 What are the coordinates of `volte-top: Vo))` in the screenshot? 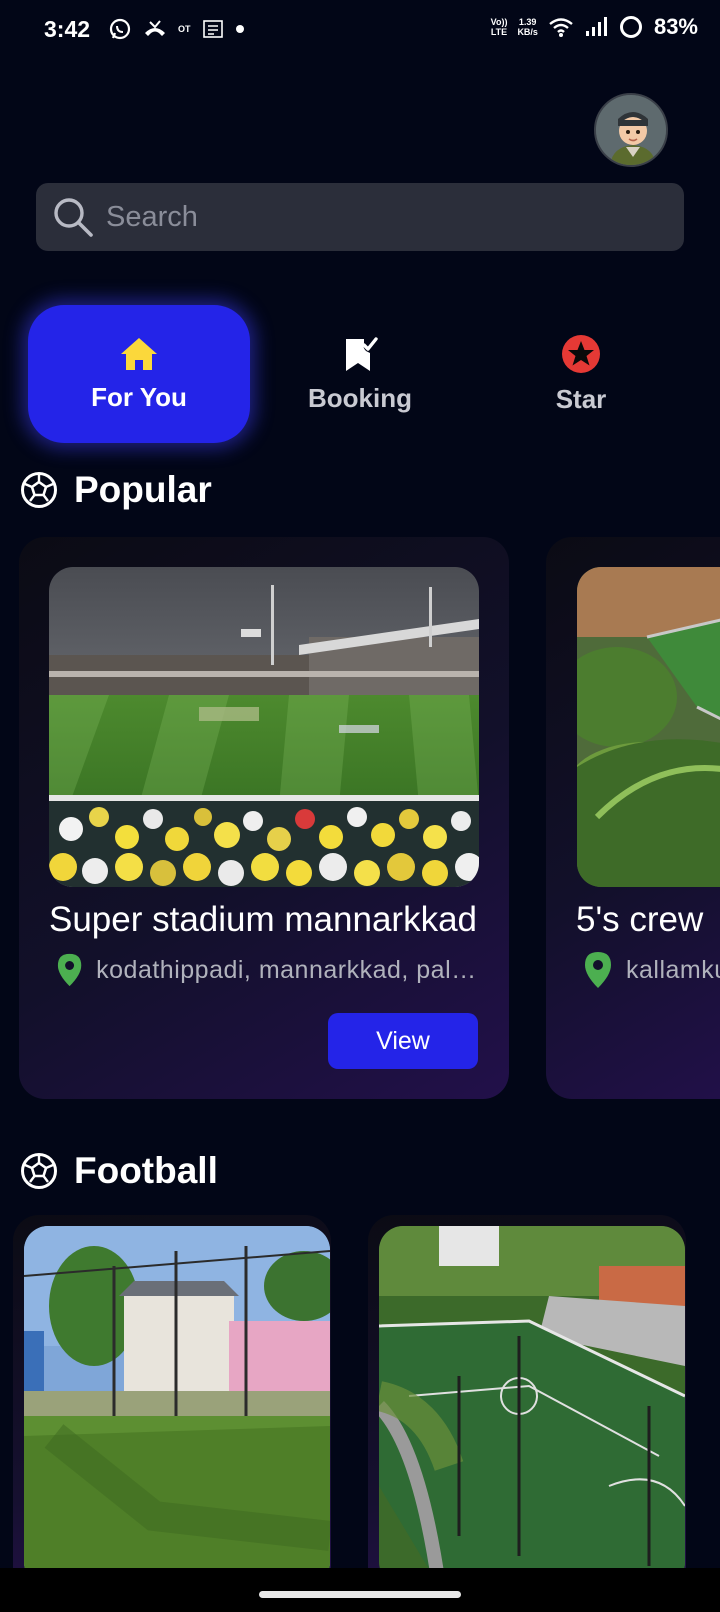 It's located at (499, 22).